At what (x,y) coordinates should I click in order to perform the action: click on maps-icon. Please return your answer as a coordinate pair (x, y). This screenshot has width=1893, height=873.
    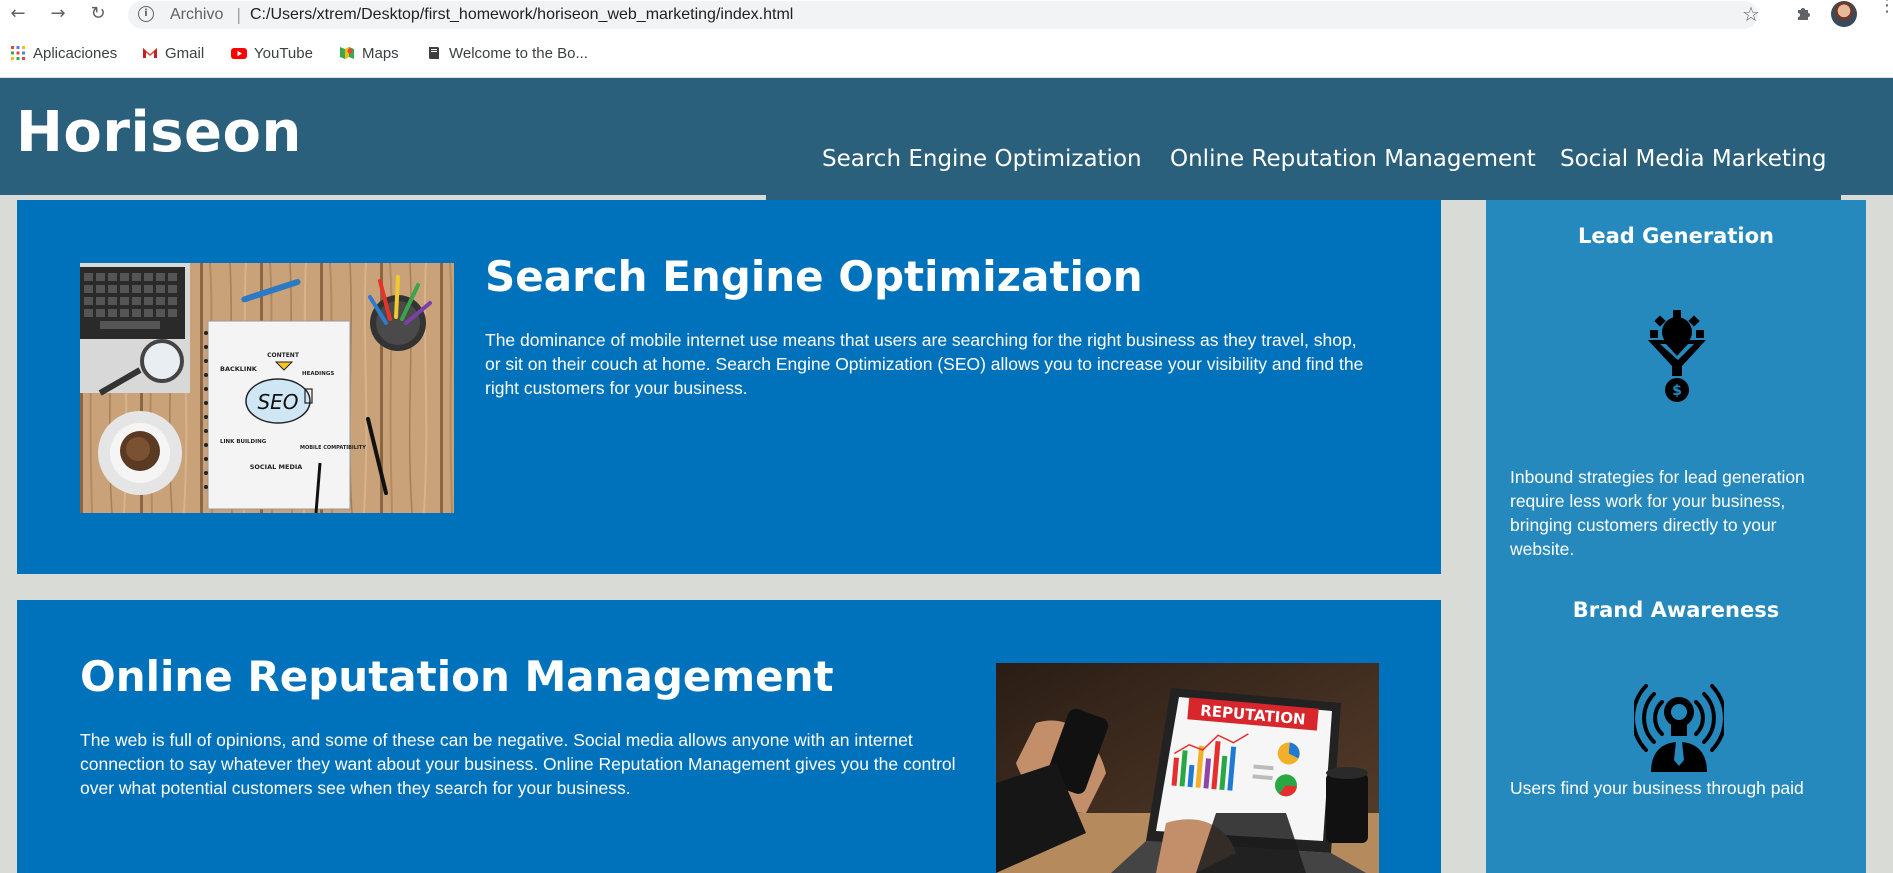
    Looking at the image, I should click on (347, 53).